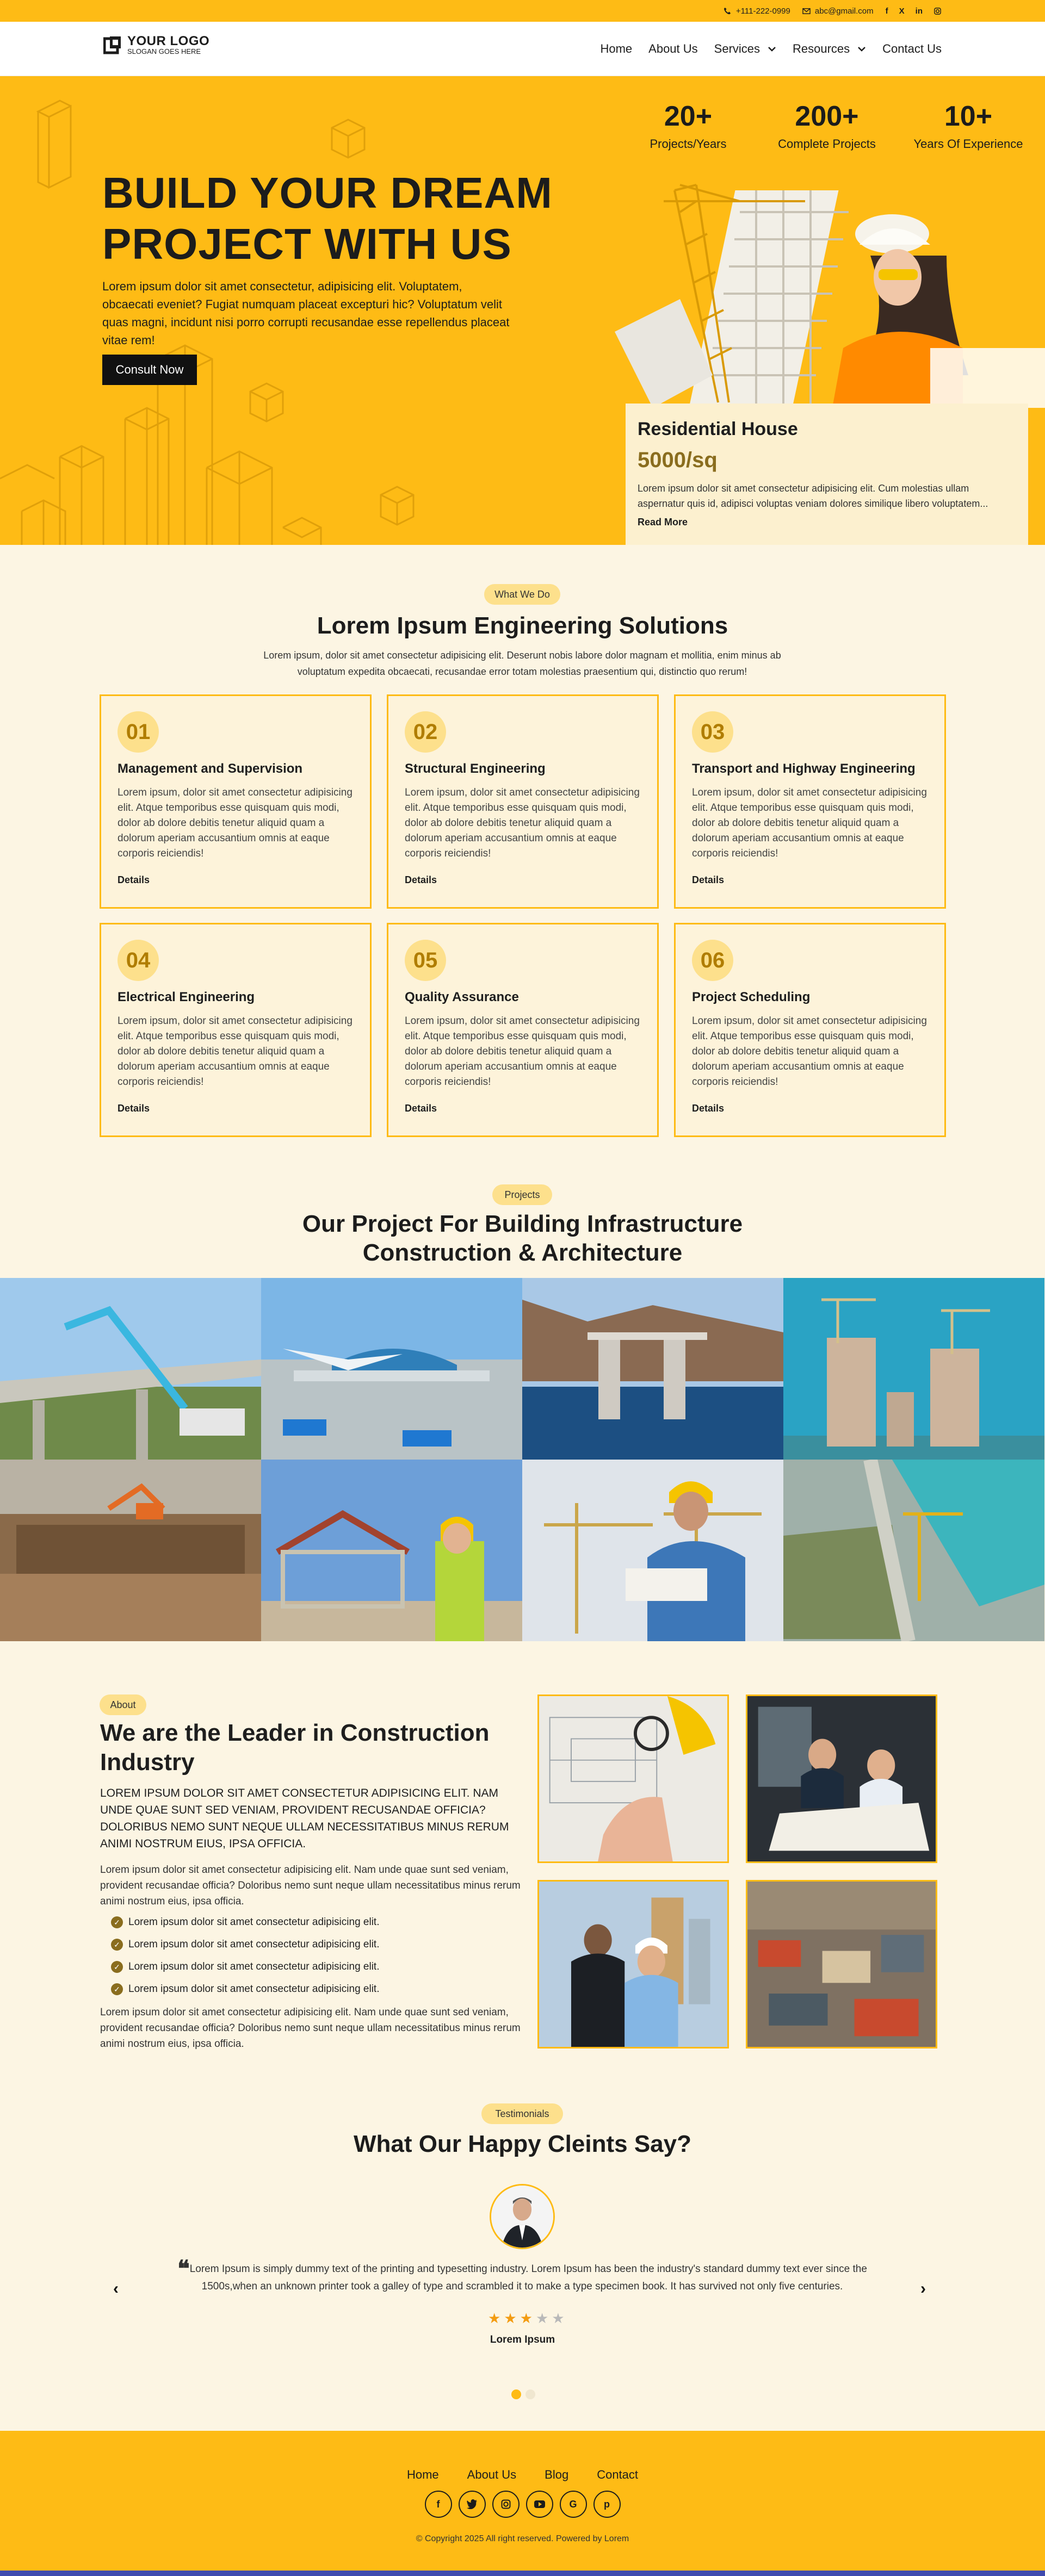 Image resolution: width=1045 pixels, height=2576 pixels. I want to click on footer-link-about: About Us, so click(492, 2475).